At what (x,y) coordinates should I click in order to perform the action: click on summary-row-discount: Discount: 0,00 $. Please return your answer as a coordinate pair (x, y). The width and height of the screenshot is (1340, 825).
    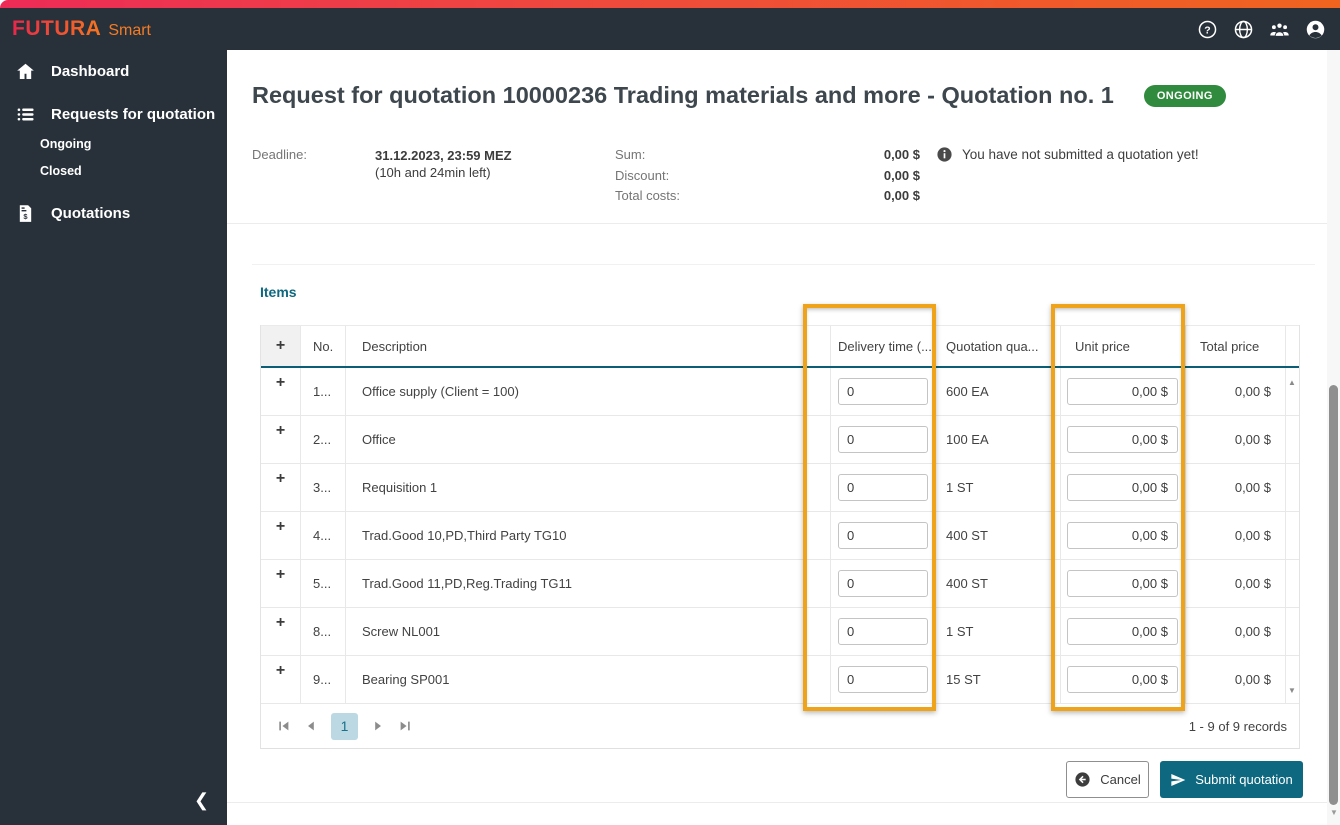
    Looking at the image, I should click on (767, 178).